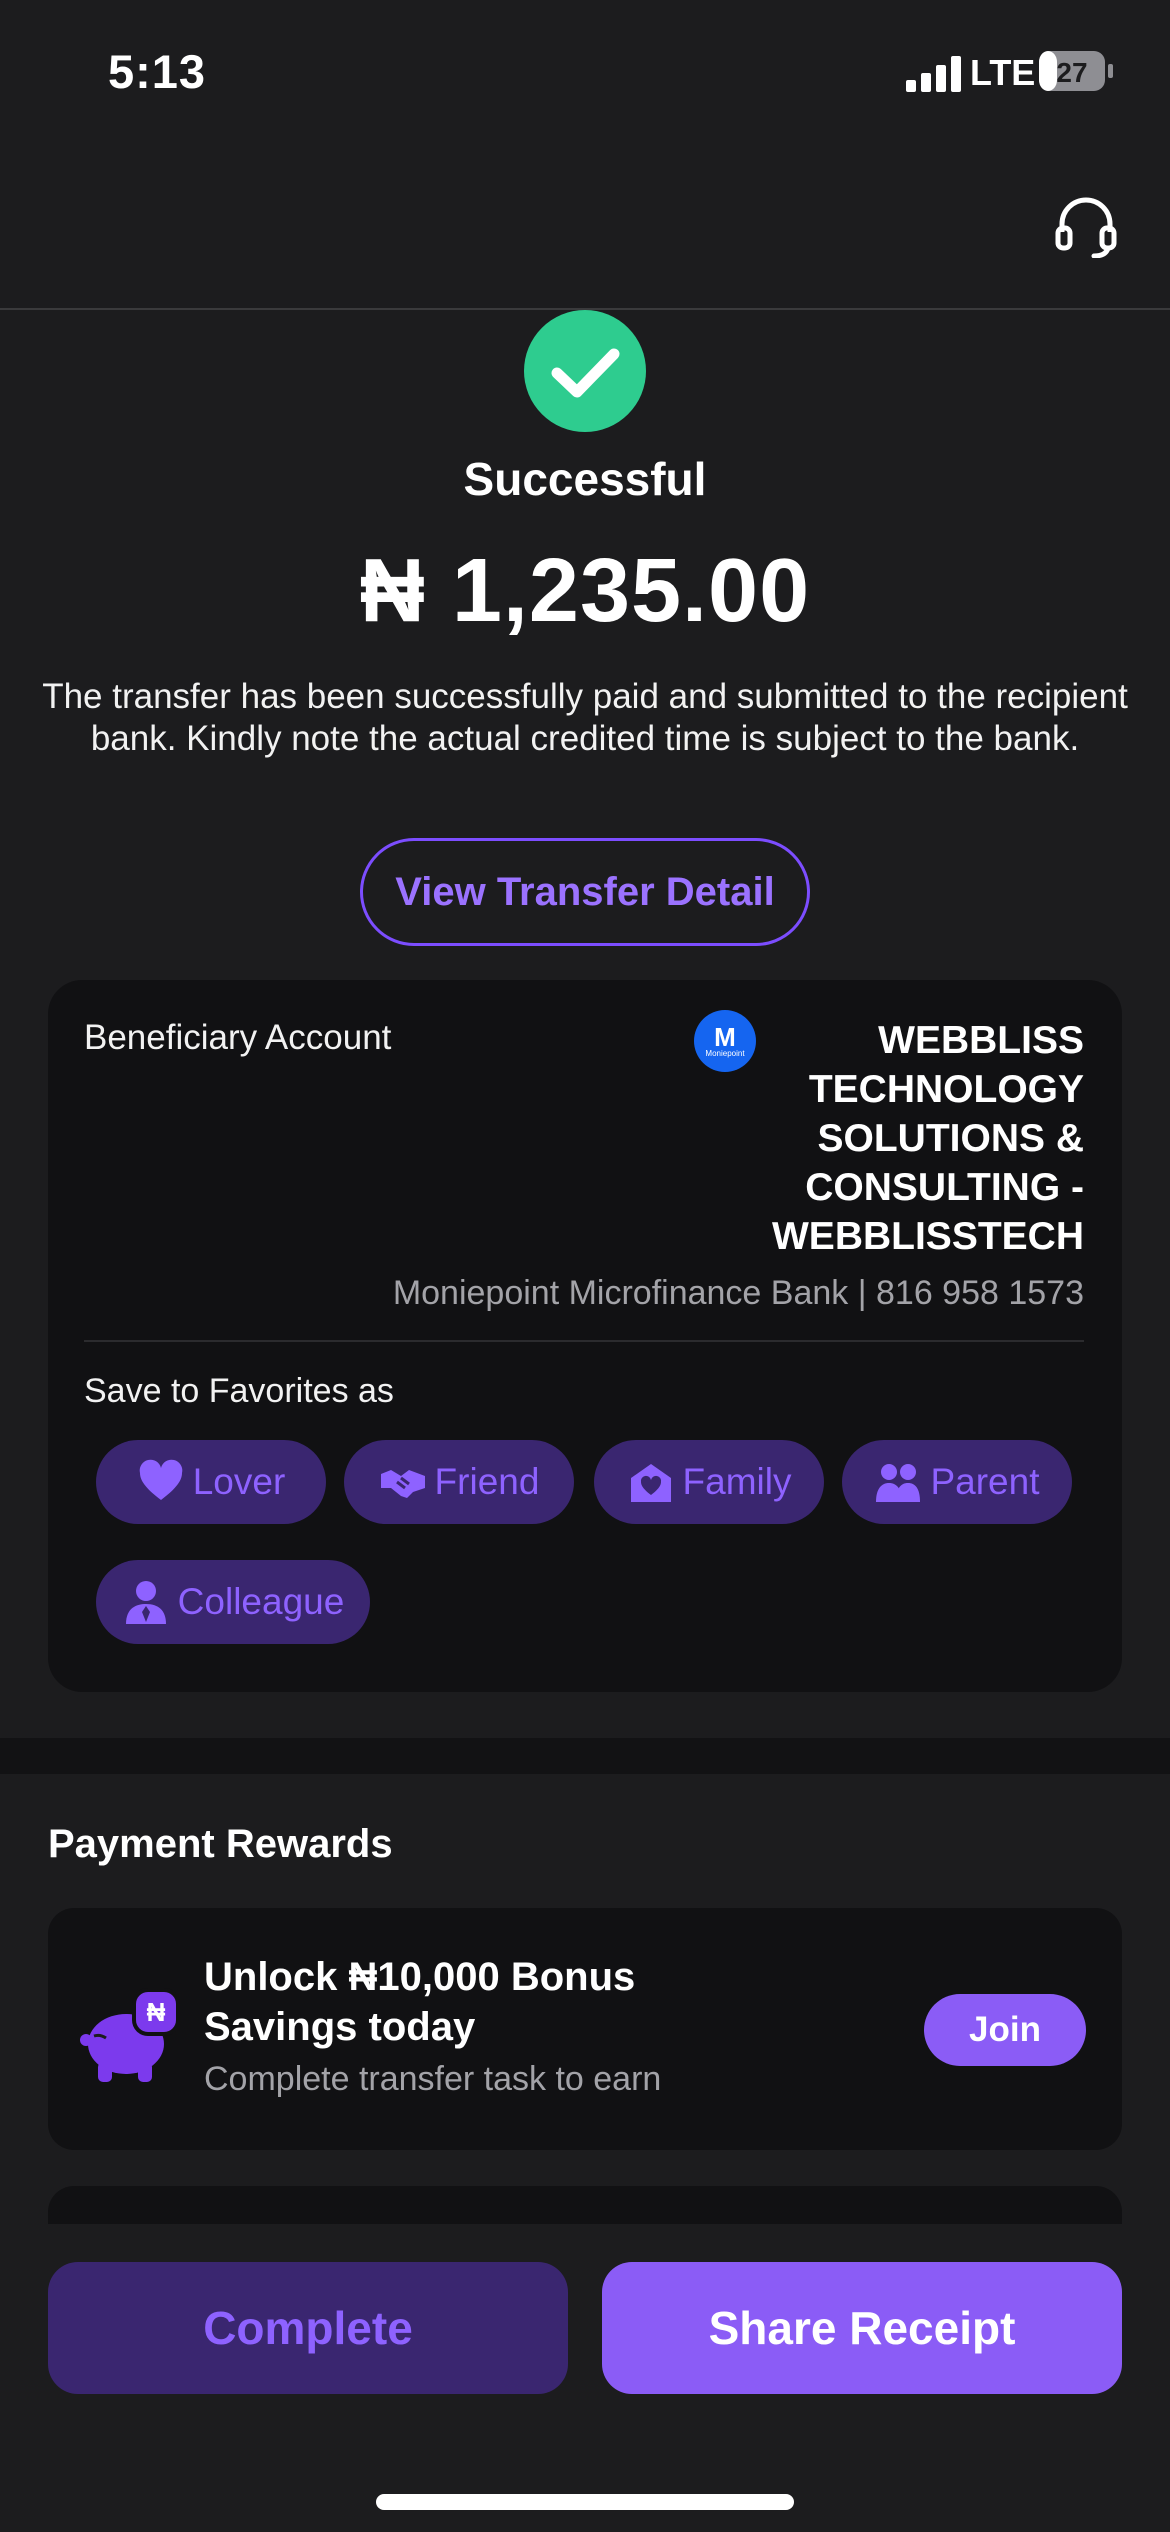 This screenshot has width=1170, height=2532. I want to click on favorite-chip-family: Family, so click(709, 1482).